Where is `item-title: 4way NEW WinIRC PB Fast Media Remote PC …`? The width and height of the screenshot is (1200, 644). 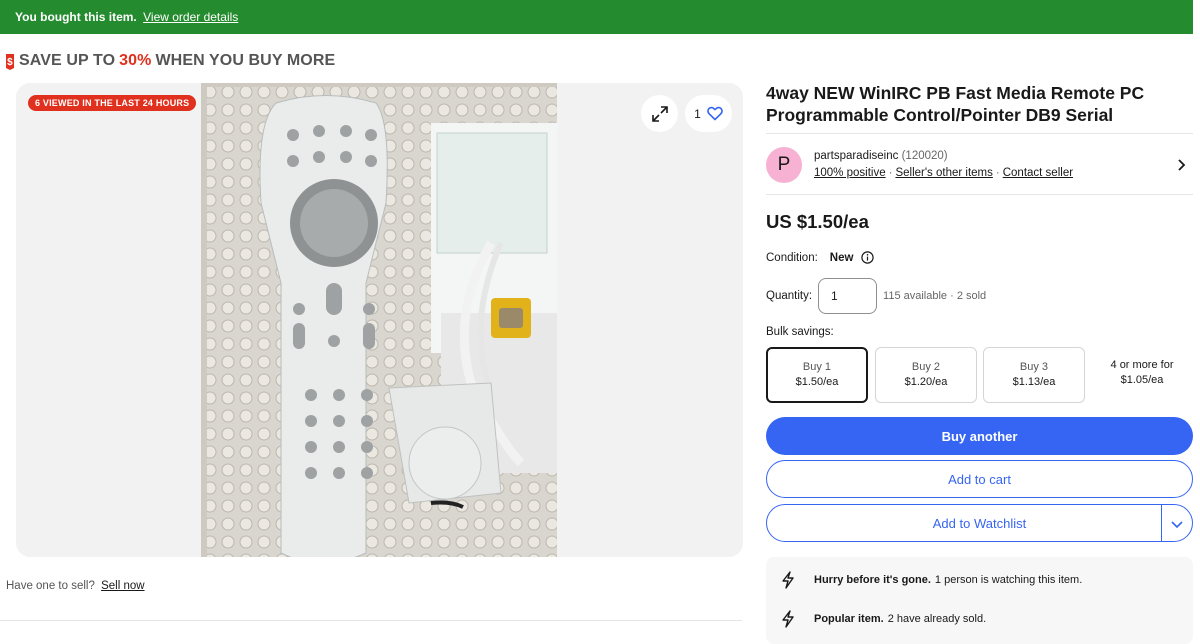
item-title: 4way NEW WinIRC PB Fast Media Remote PC … is located at coordinates (955, 104).